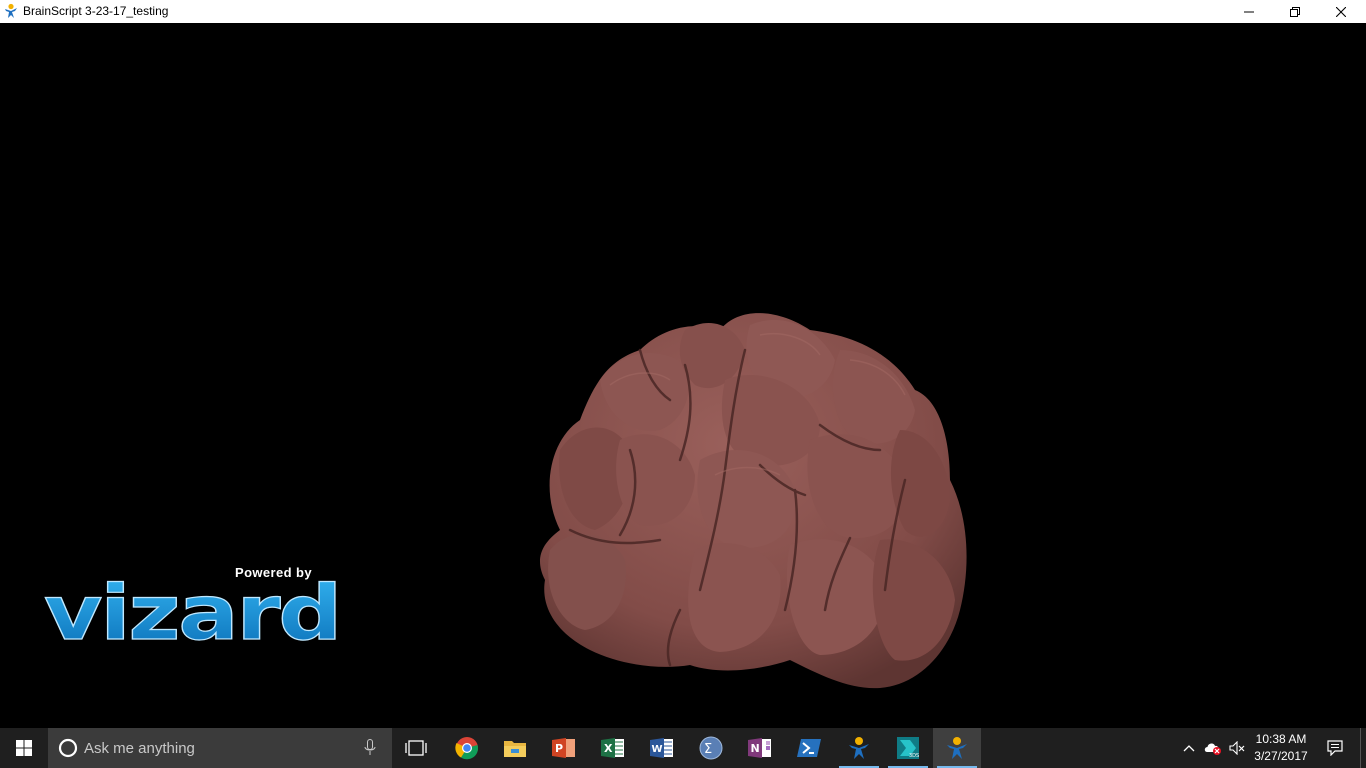 The image size is (1366, 768). Describe the element at coordinates (139, 748) in the screenshot. I see `search-placeholder: Ask me anything` at that location.